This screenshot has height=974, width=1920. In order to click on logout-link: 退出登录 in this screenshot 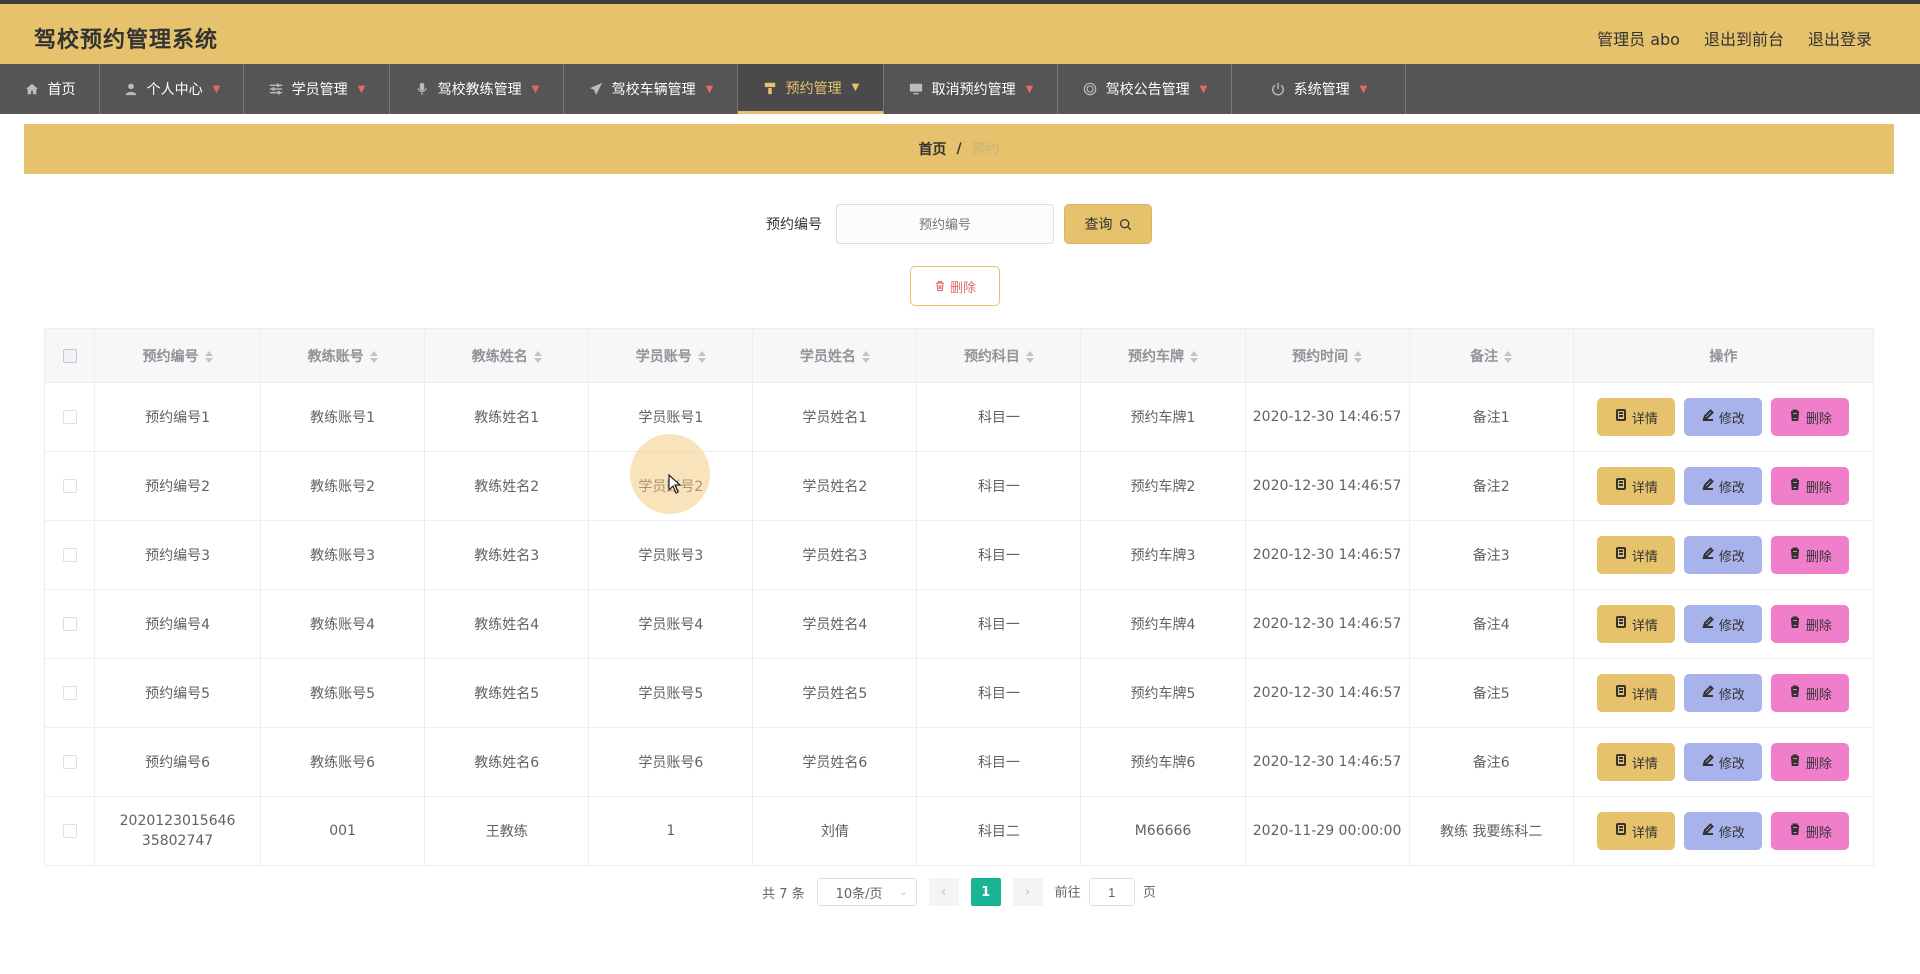, I will do `click(1840, 38)`.